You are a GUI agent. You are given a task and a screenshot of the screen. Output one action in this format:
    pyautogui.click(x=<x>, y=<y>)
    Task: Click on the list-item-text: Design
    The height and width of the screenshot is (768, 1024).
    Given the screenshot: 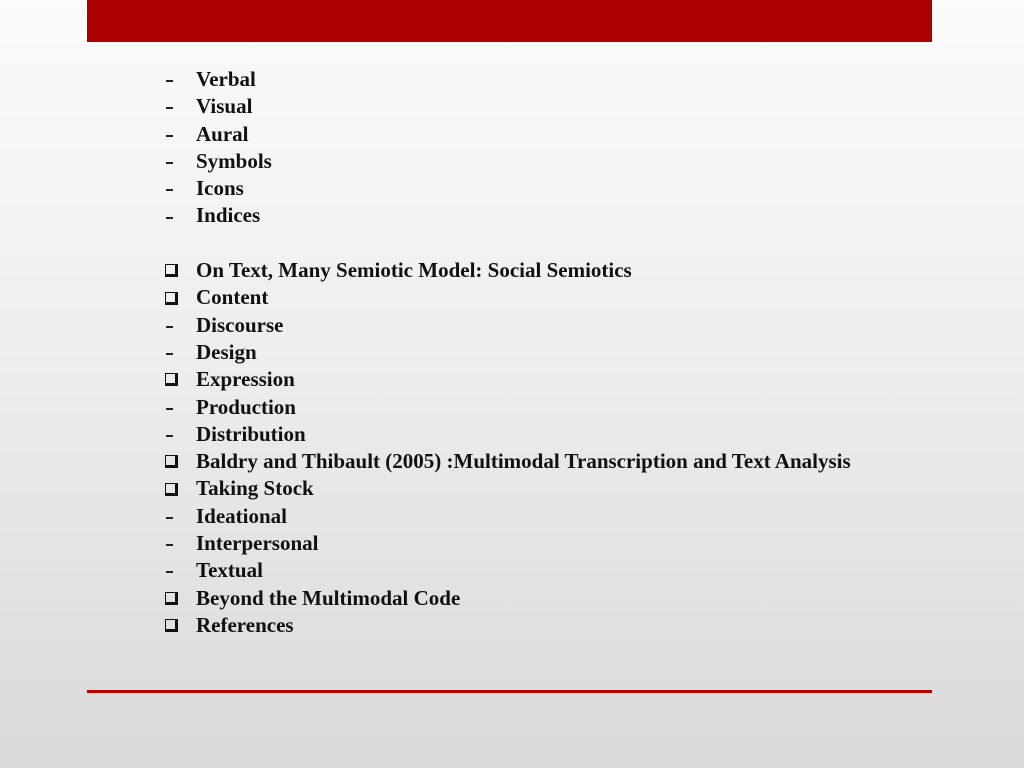 What is the action you would take?
    pyautogui.click(x=226, y=351)
    